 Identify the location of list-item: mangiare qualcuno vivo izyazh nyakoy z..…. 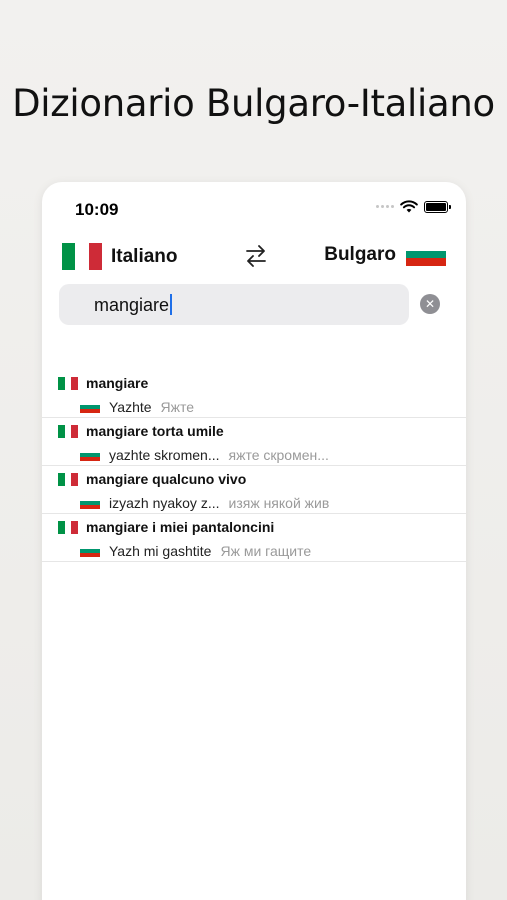
(254, 490).